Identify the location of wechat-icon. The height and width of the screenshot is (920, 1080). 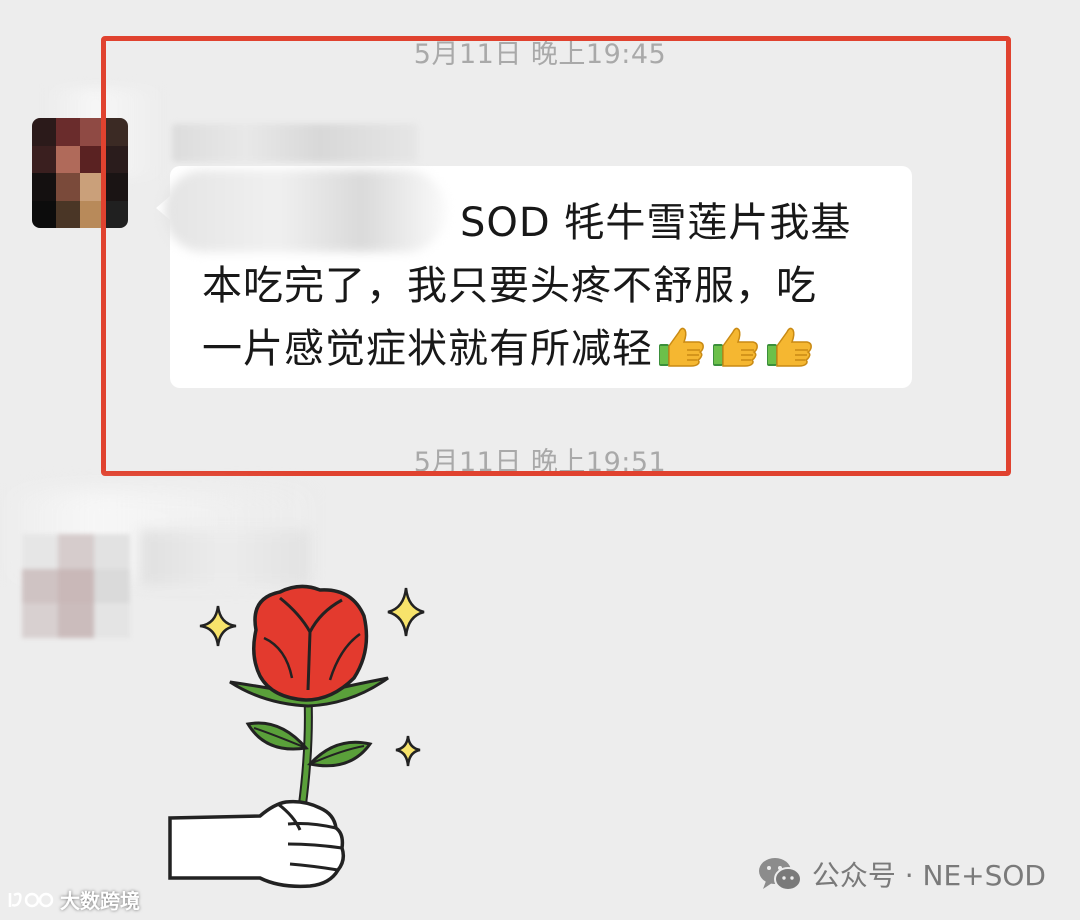
(780, 874).